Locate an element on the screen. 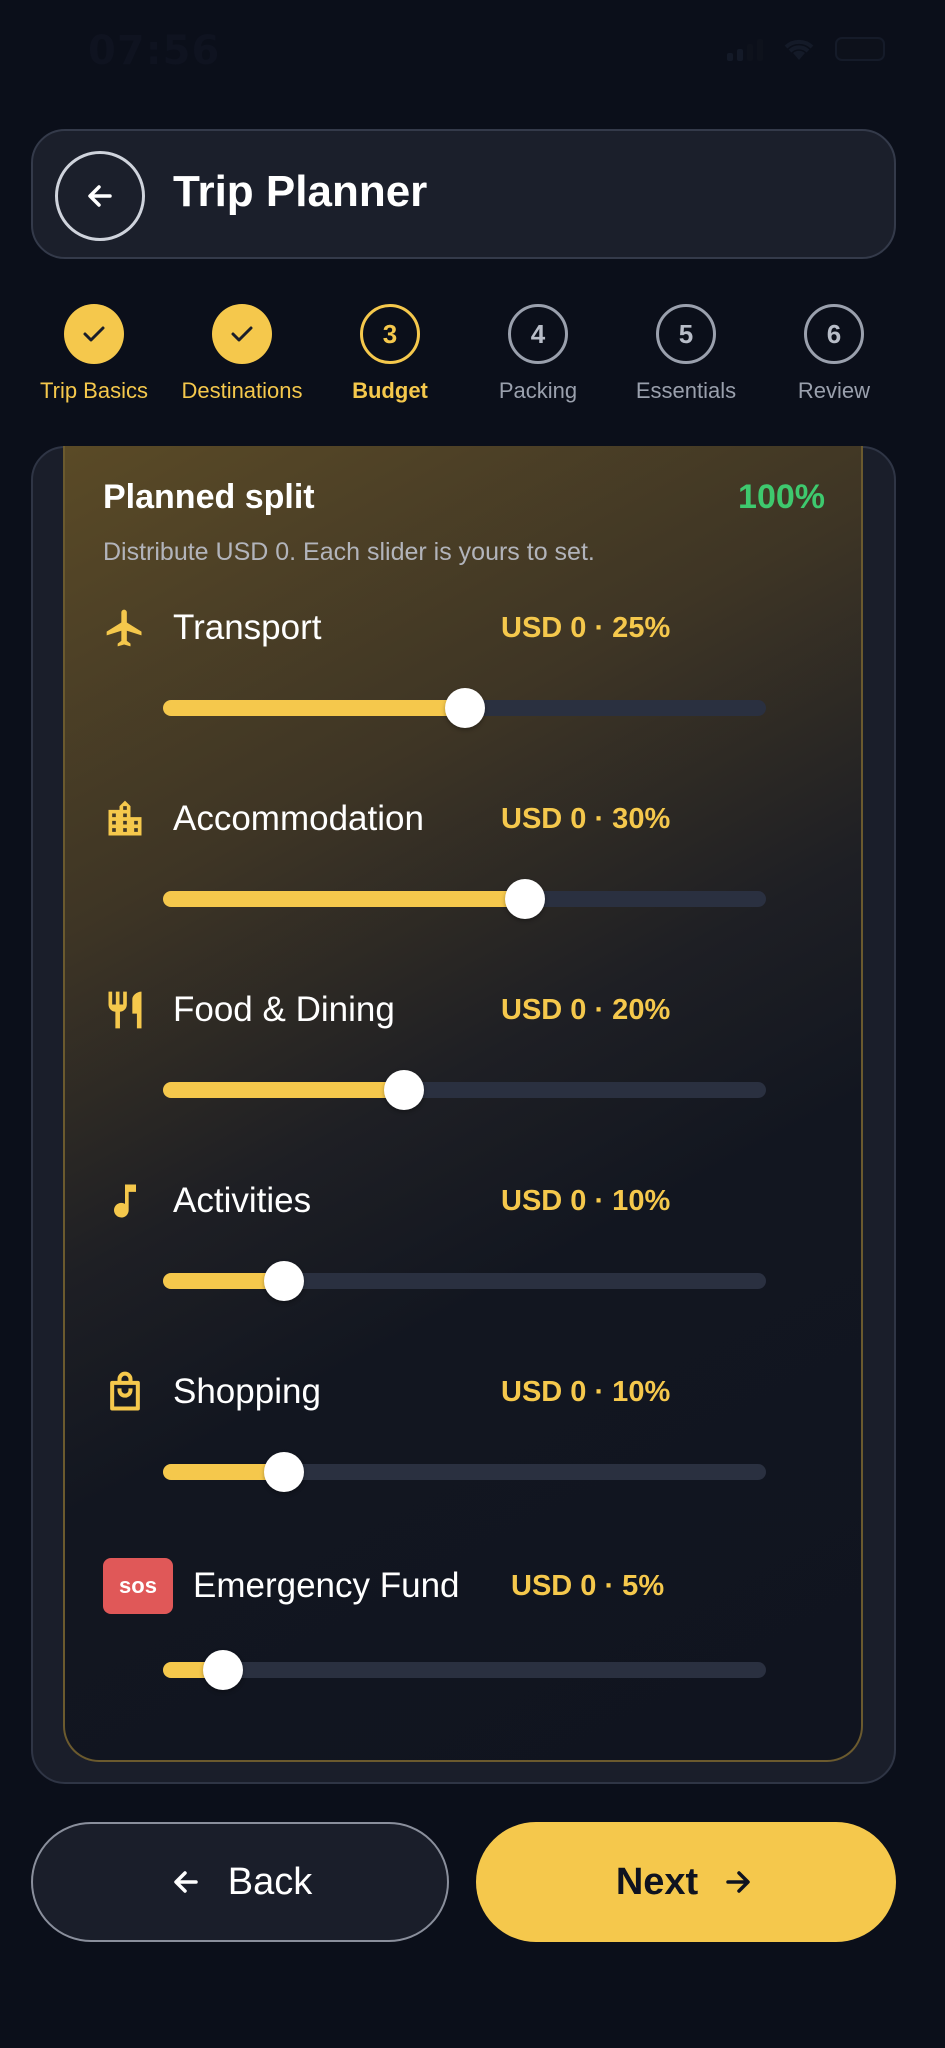 Image resolution: width=945 pixels, height=2048 pixels. building-icon is located at coordinates (125, 819).